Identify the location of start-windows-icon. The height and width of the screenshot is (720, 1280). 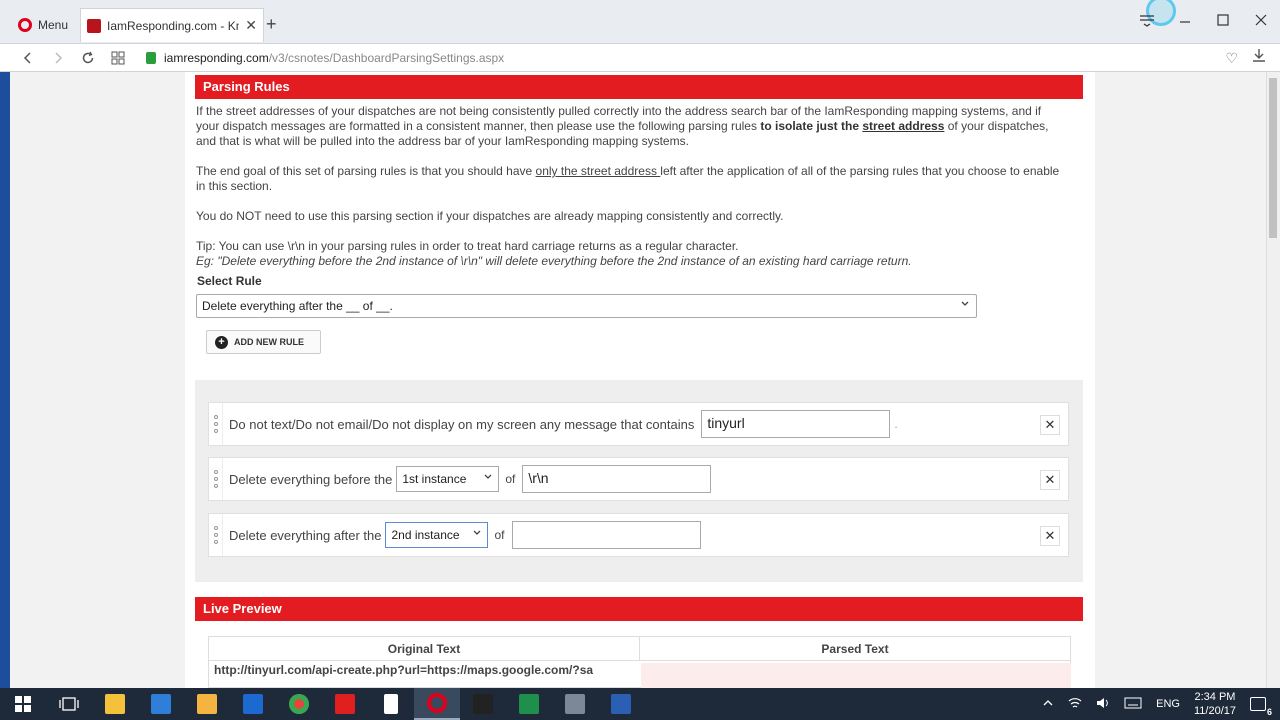
(23, 704).